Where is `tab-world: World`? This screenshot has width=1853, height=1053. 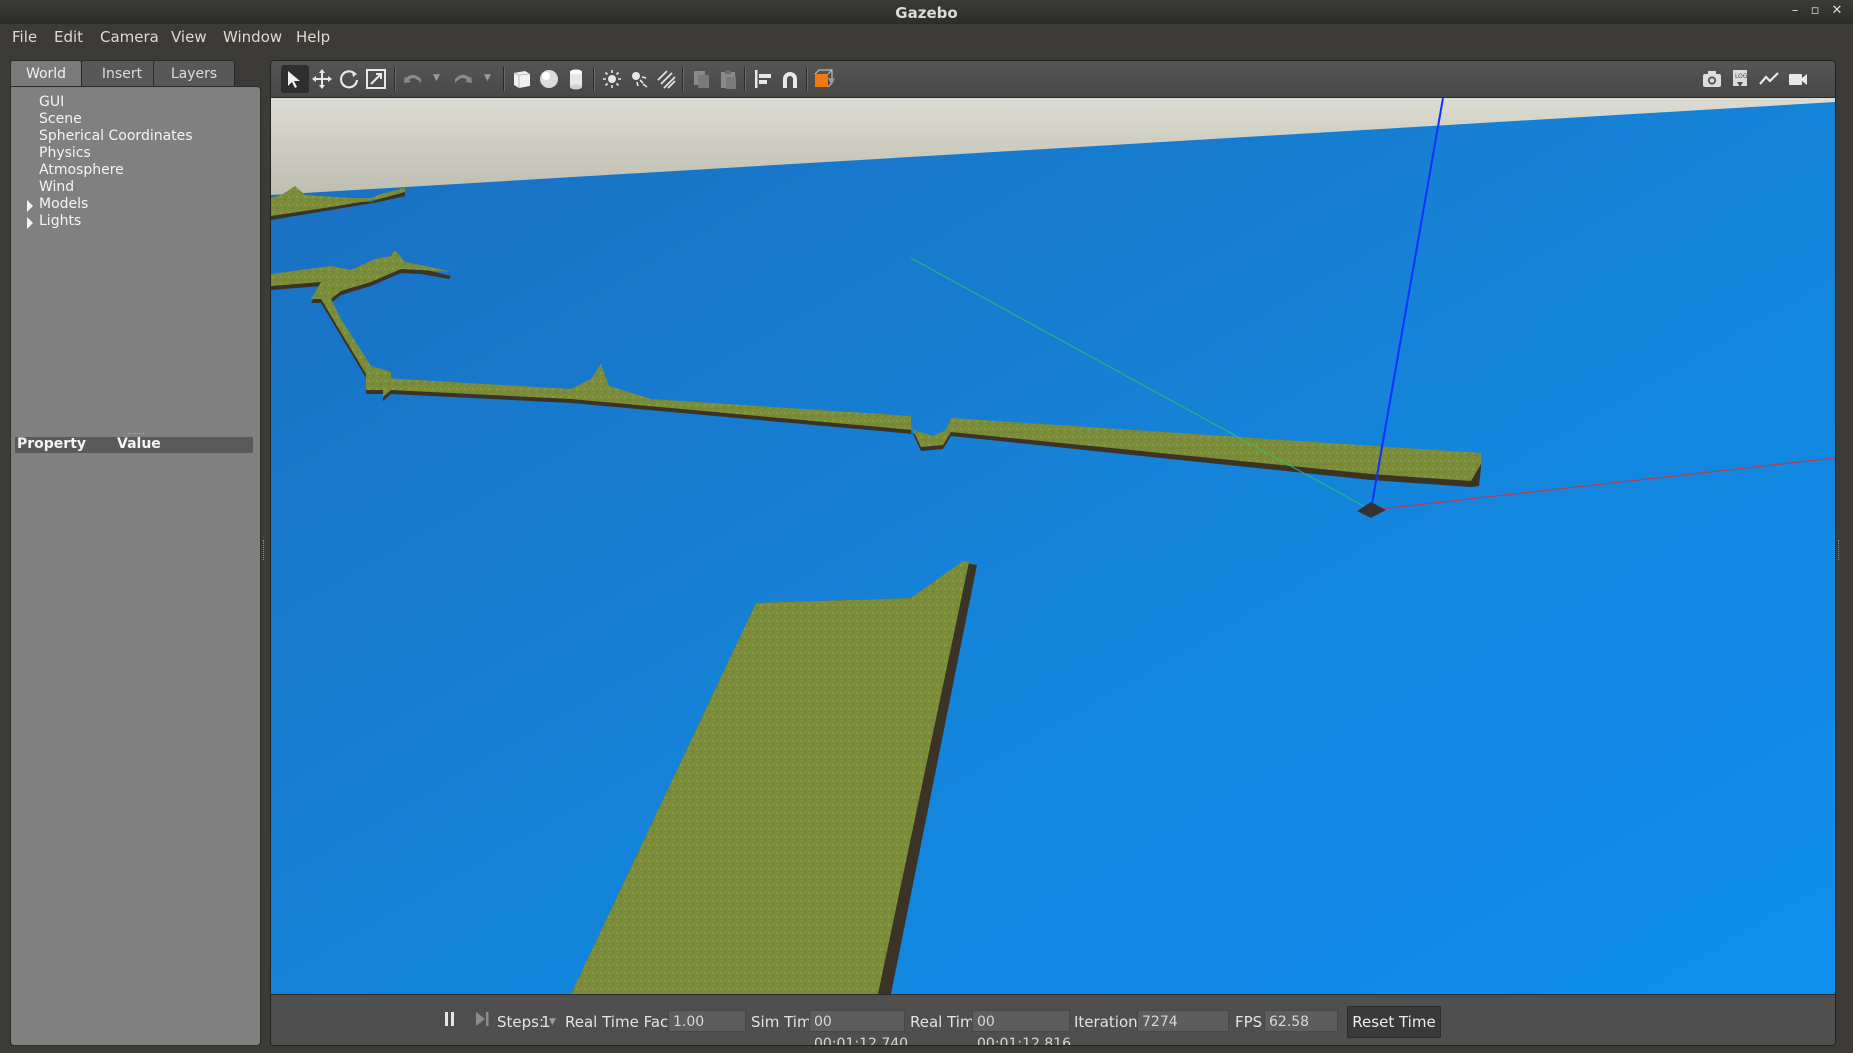
tab-world: World is located at coordinates (46, 74).